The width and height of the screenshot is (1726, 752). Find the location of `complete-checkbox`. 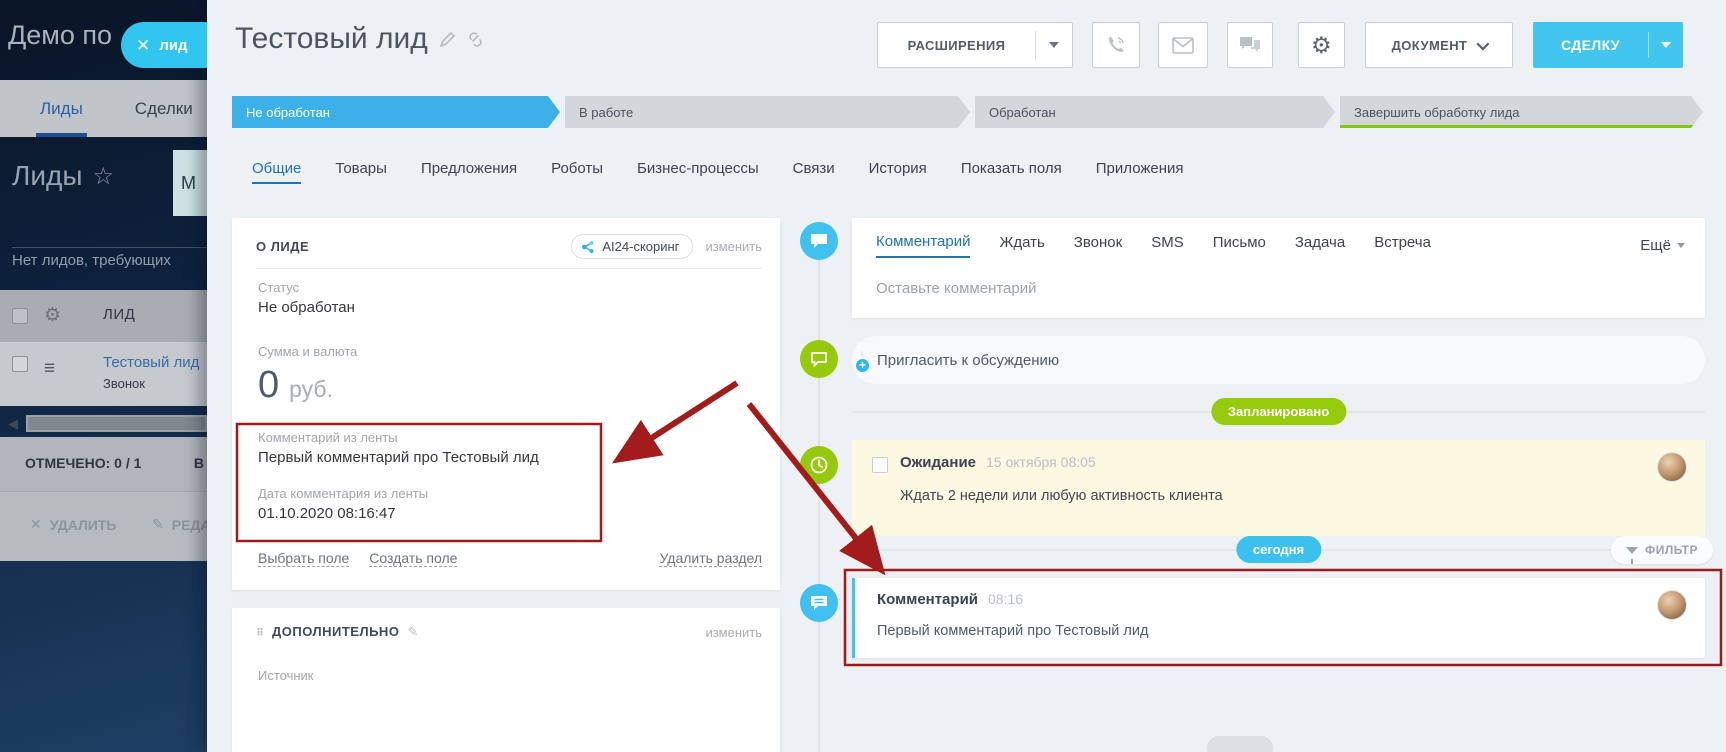

complete-checkbox is located at coordinates (880, 465).